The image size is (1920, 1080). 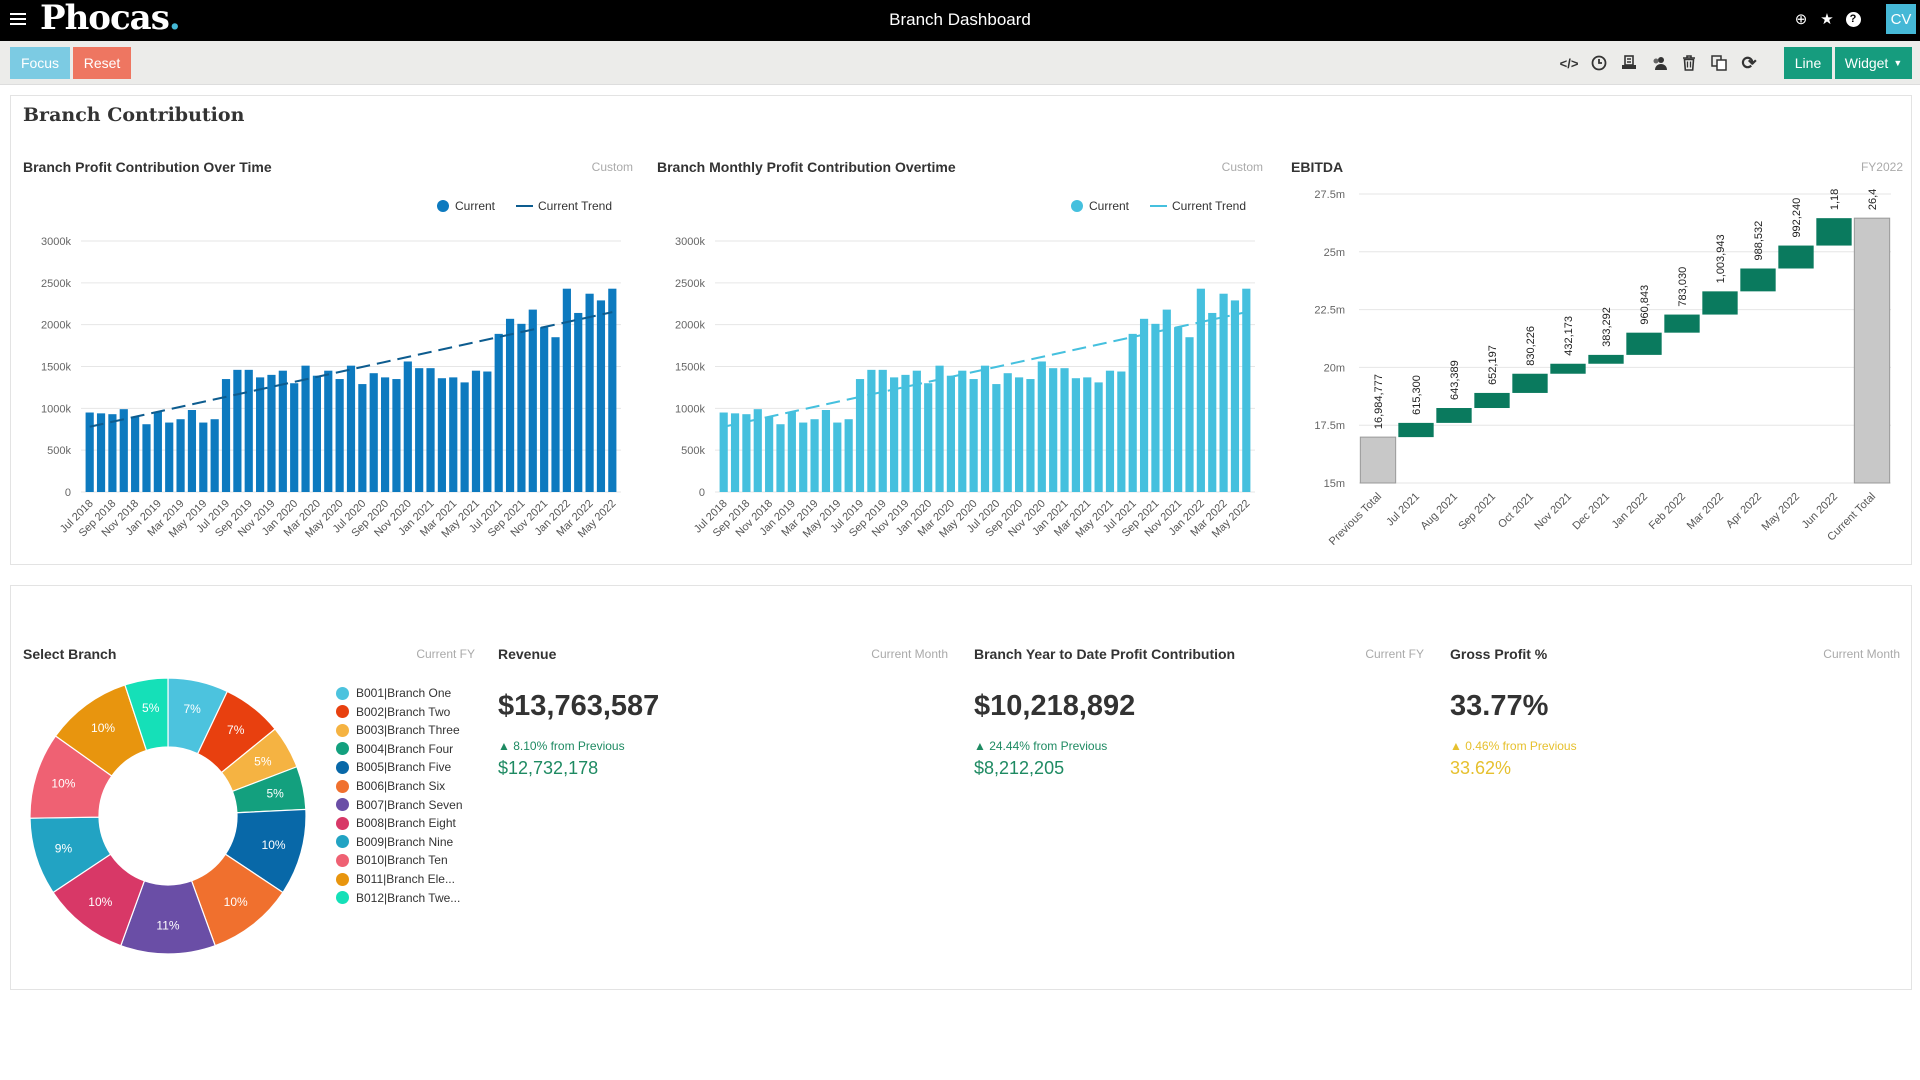 What do you see at coordinates (1659, 63) in the screenshot?
I see `users-icon` at bounding box center [1659, 63].